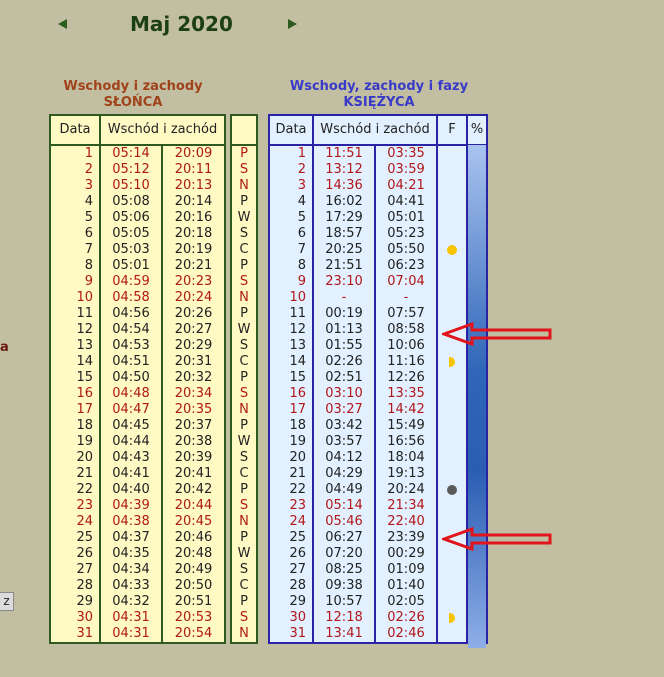  Describe the element at coordinates (297, 521) in the screenshot. I see `moon-date-cell: 24` at that location.